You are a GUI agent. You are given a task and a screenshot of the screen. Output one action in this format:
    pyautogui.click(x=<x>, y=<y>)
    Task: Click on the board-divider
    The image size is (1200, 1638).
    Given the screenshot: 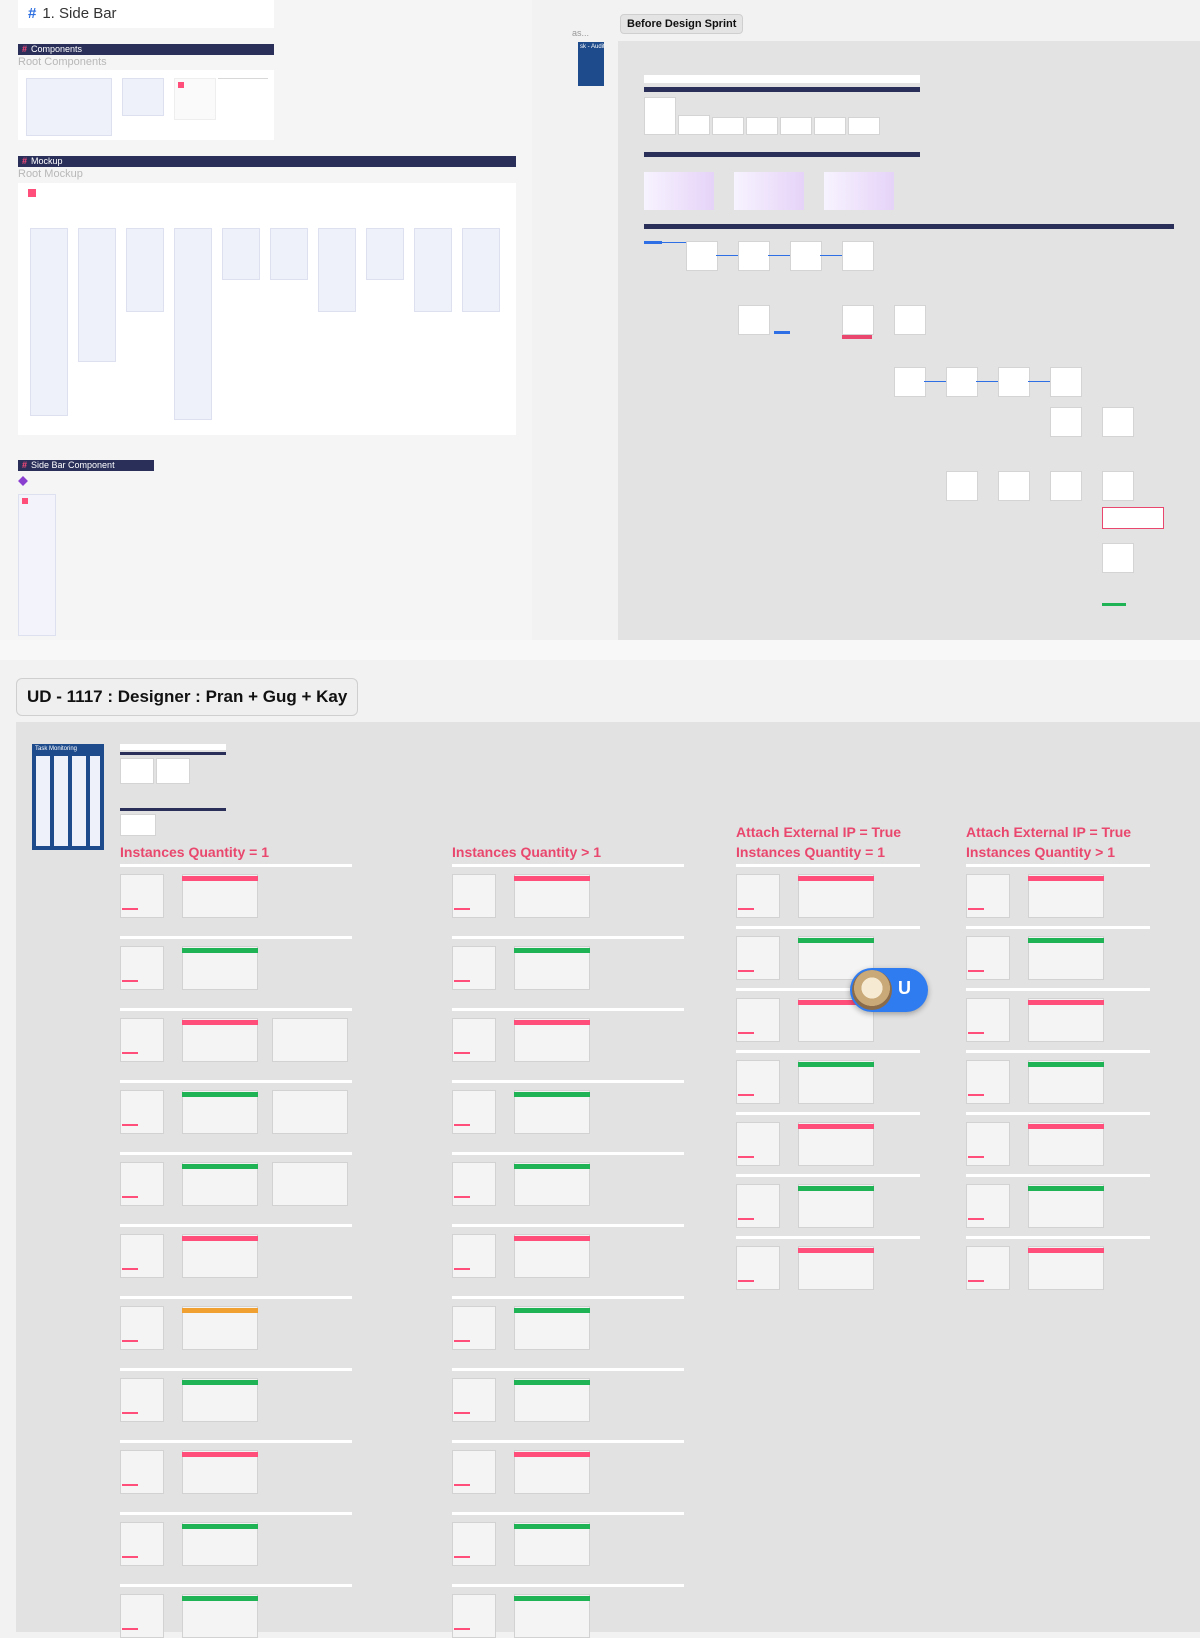 What is the action you would take?
    pyautogui.click(x=600, y=650)
    